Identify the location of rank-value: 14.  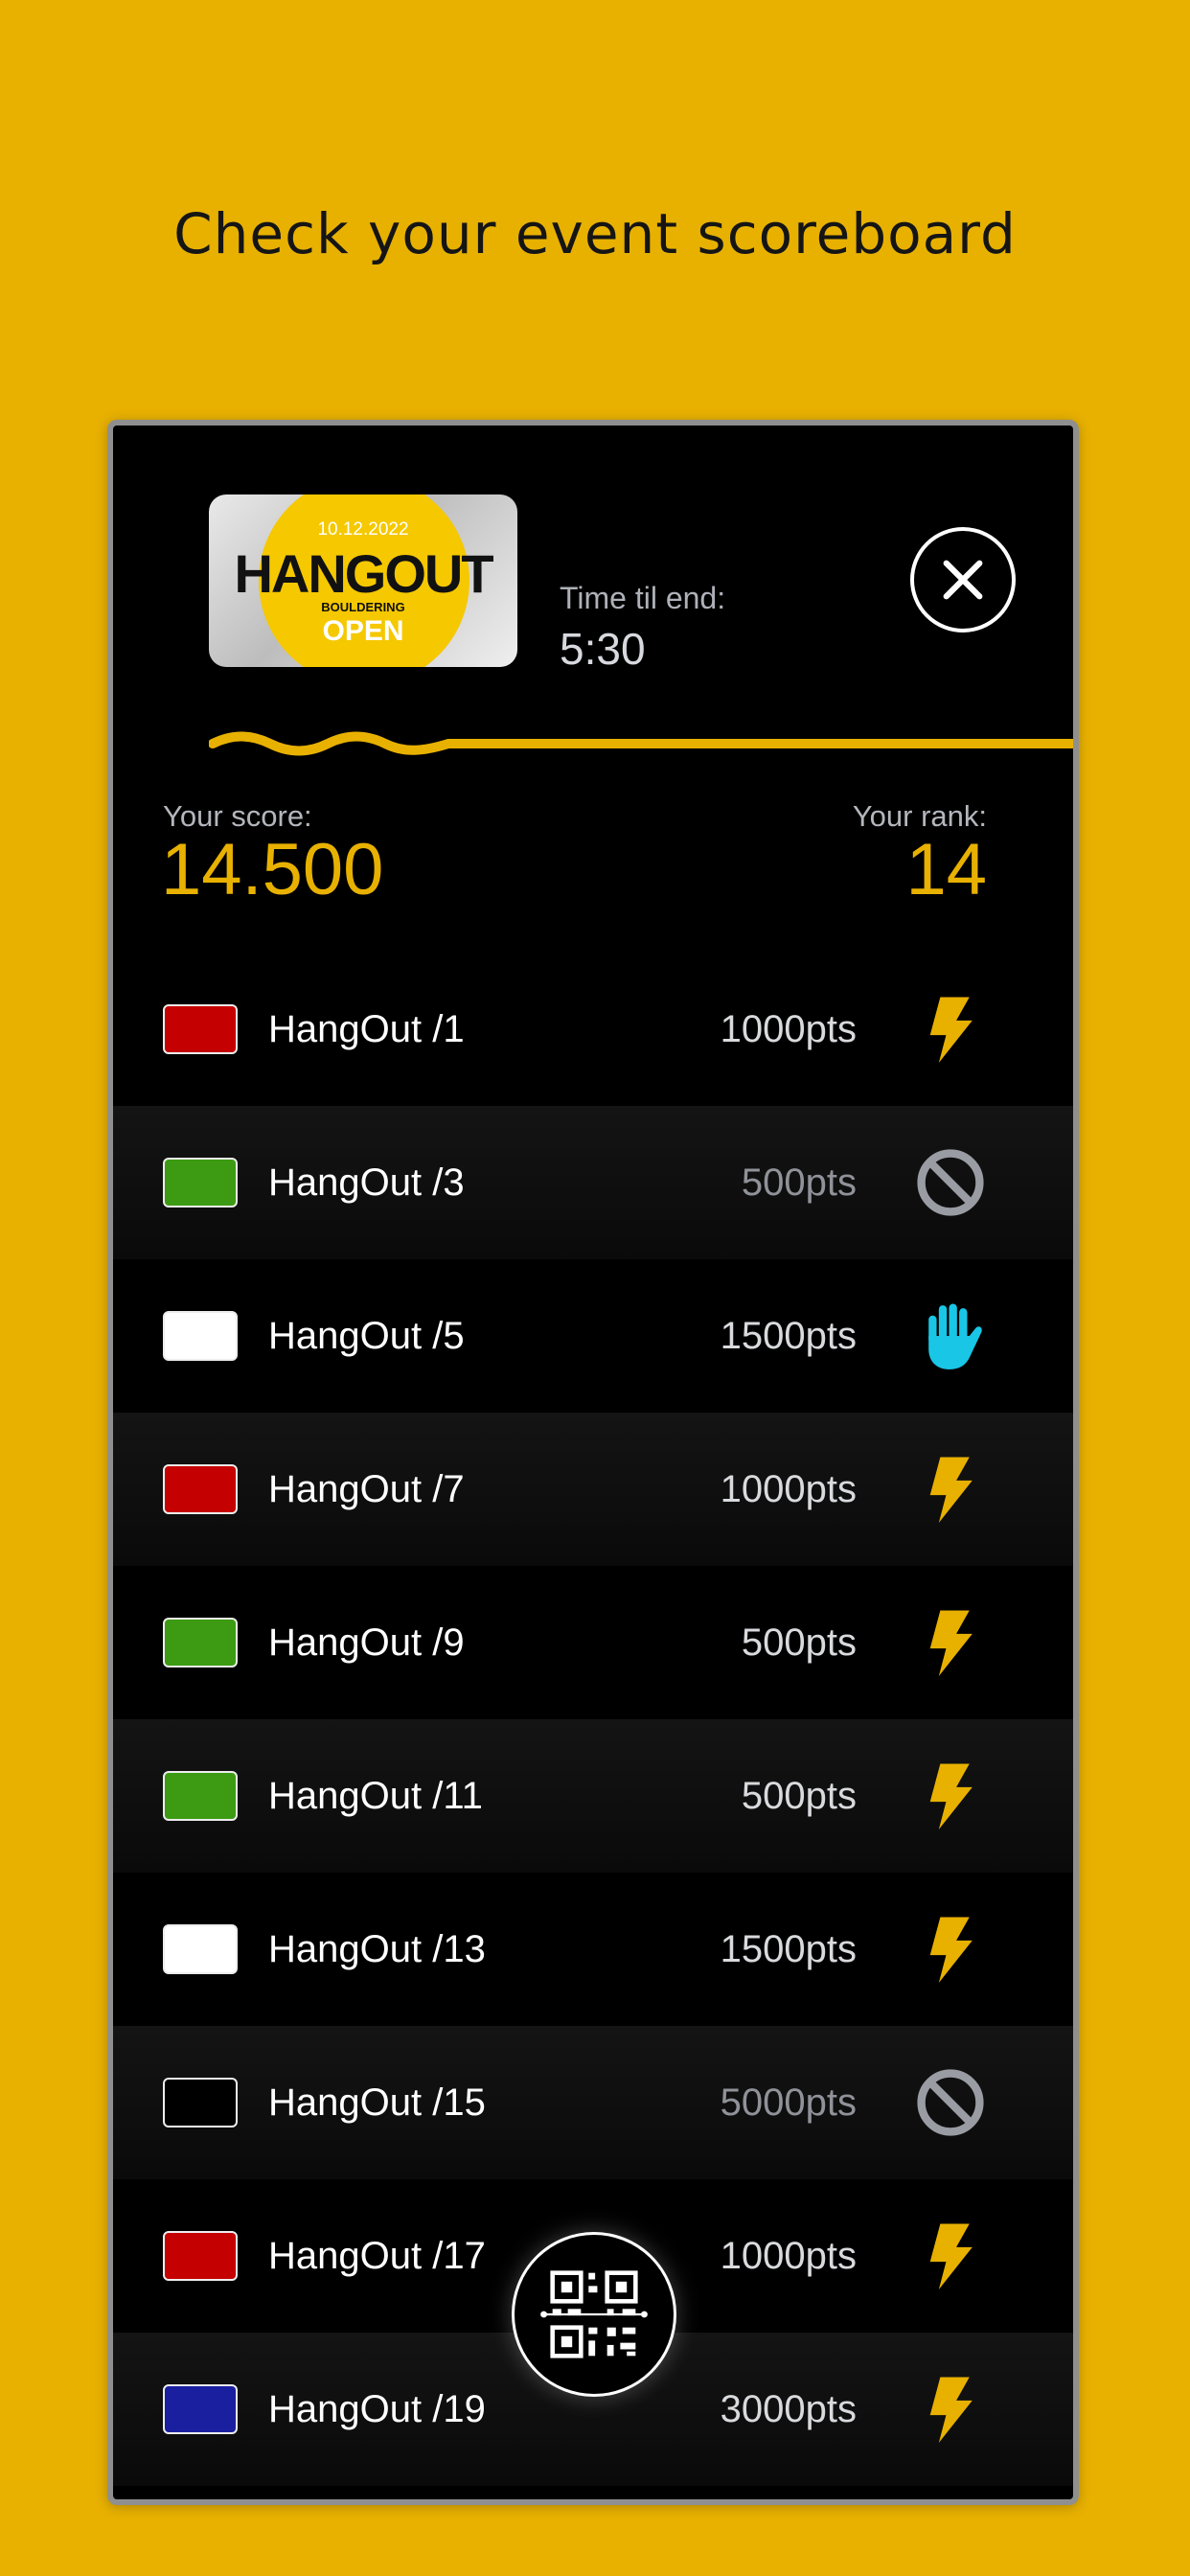
(946, 869).